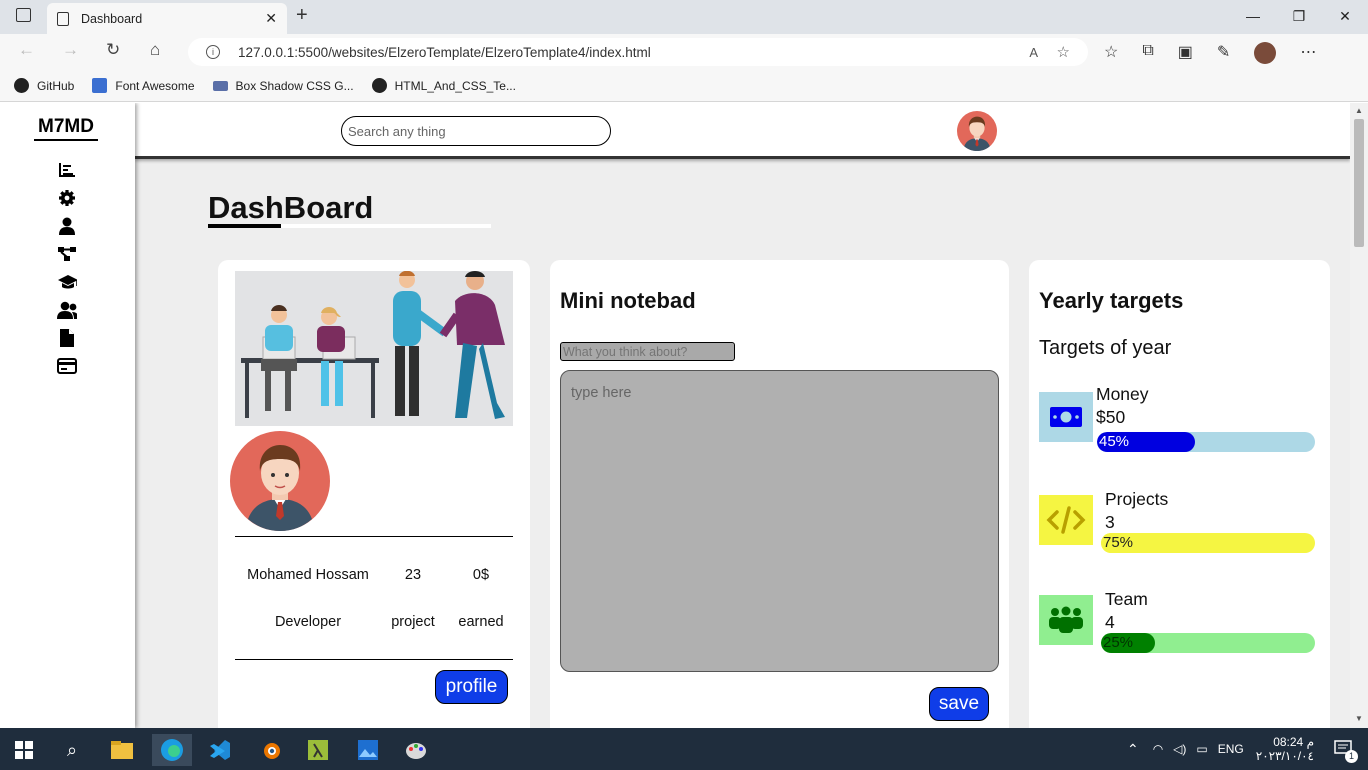  What do you see at coordinates (23, 15) in the screenshot?
I see `tab-actions-icon` at bounding box center [23, 15].